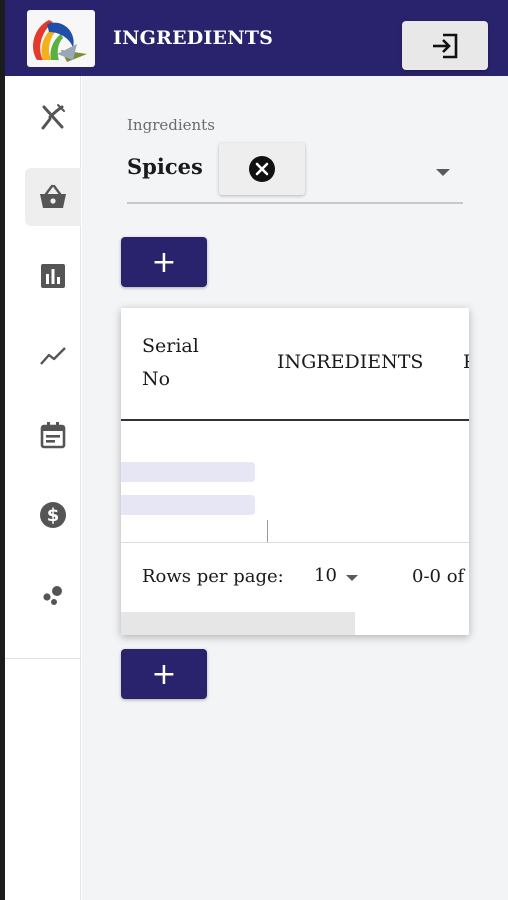 The height and width of the screenshot is (900, 508). I want to click on sidebar: $, so click(43, 488).